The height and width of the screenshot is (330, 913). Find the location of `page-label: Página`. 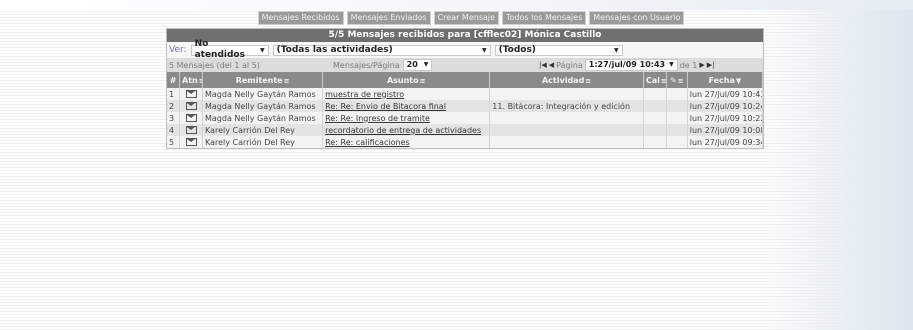

page-label: Página is located at coordinates (569, 65).